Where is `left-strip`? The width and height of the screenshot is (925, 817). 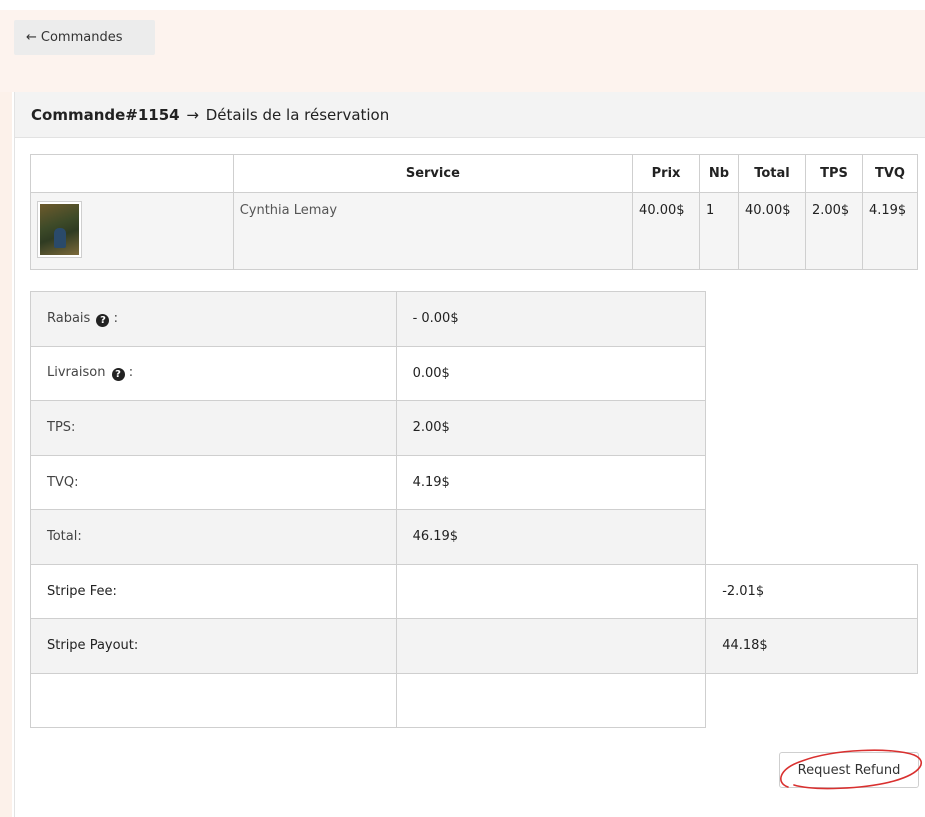 left-strip is located at coordinates (6, 454).